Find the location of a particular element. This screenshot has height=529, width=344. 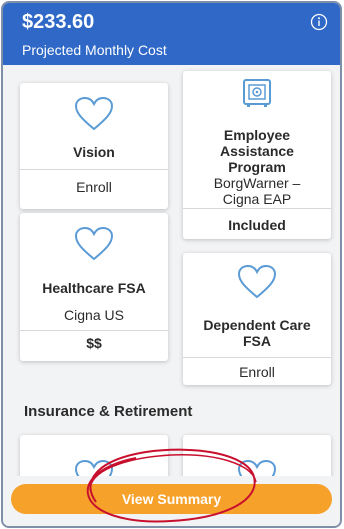

benefit-card-dependent-care-fsa: Dependent Care FSA Enroll is located at coordinates (257, 319).